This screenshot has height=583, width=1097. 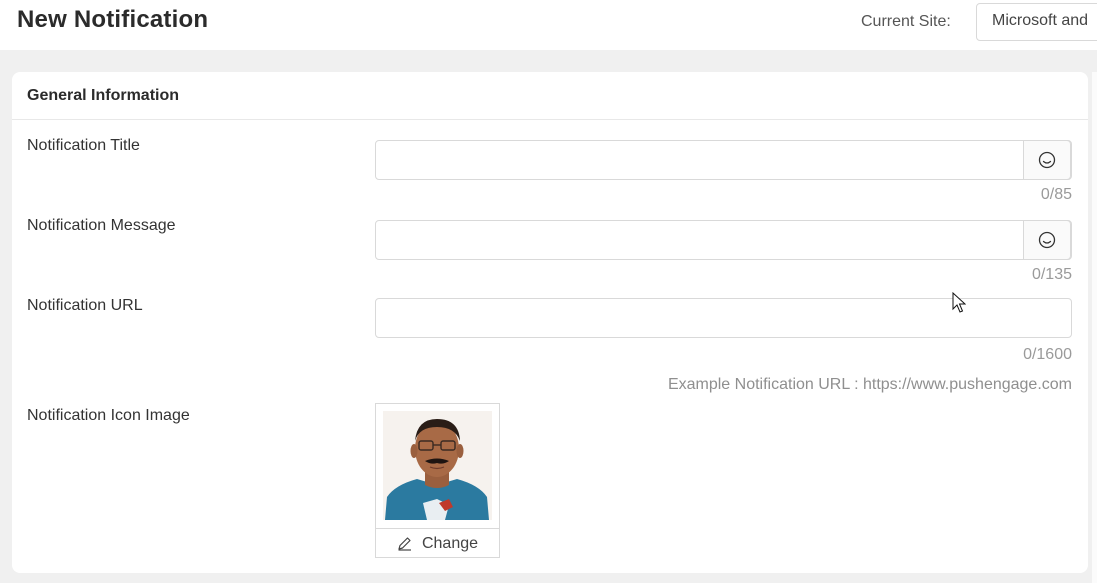 I want to click on notification-message-input, so click(x=723, y=240).